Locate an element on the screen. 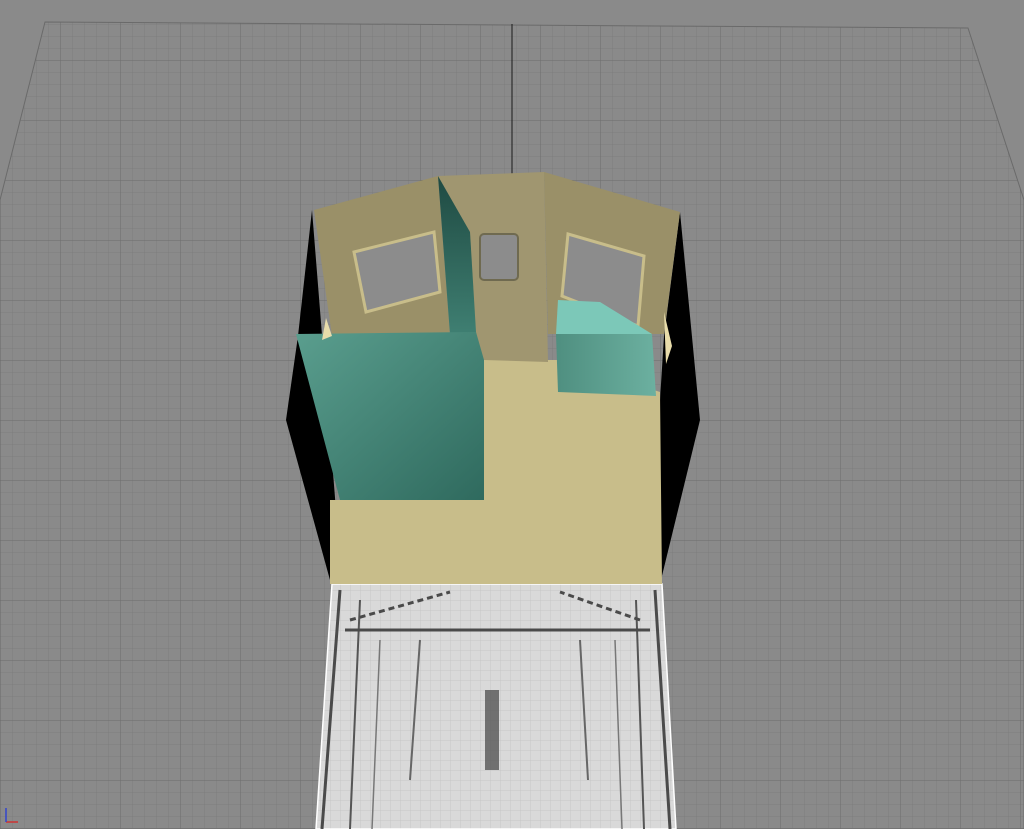  underlay-drawing is located at coordinates (496, 706).